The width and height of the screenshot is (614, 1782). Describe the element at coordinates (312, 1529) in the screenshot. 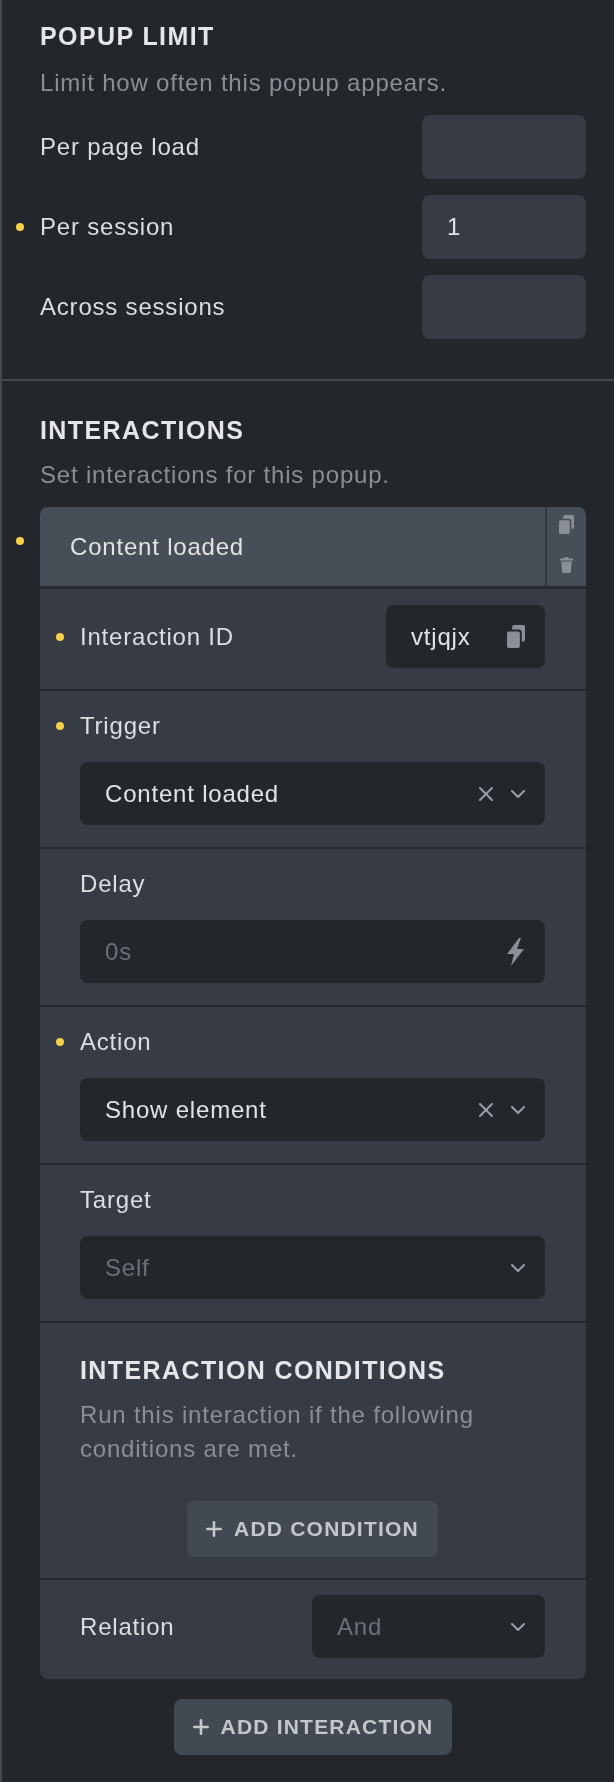

I see `add-condition-button: ADD CONDITION` at that location.